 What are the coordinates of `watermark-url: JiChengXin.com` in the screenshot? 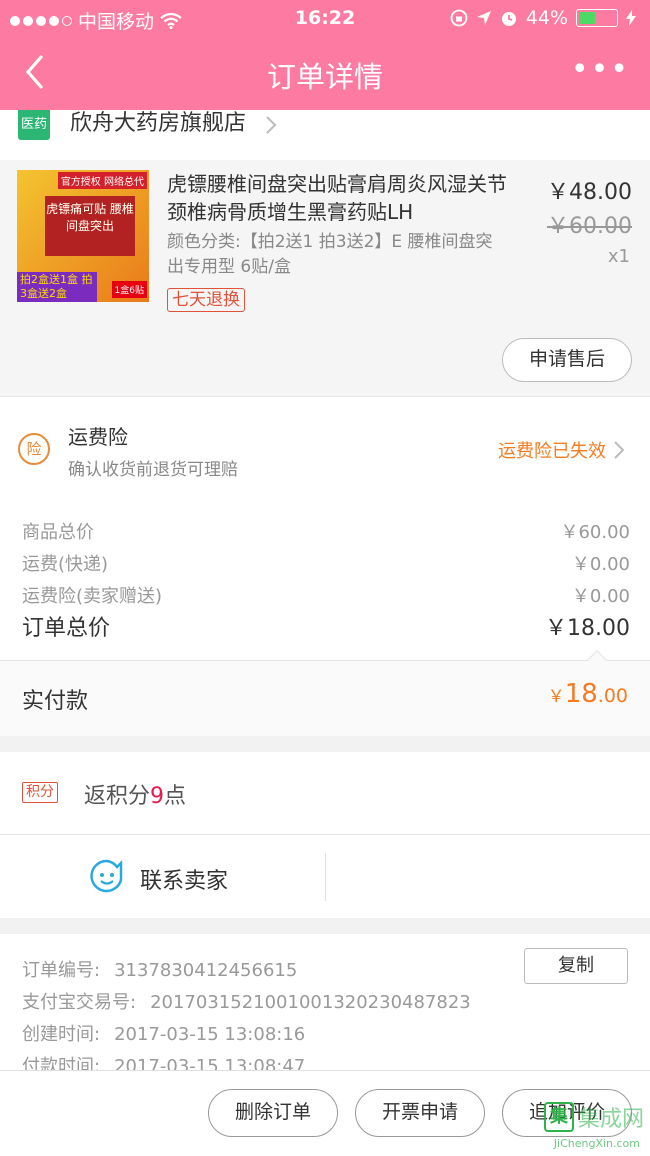 It's located at (596, 1143).